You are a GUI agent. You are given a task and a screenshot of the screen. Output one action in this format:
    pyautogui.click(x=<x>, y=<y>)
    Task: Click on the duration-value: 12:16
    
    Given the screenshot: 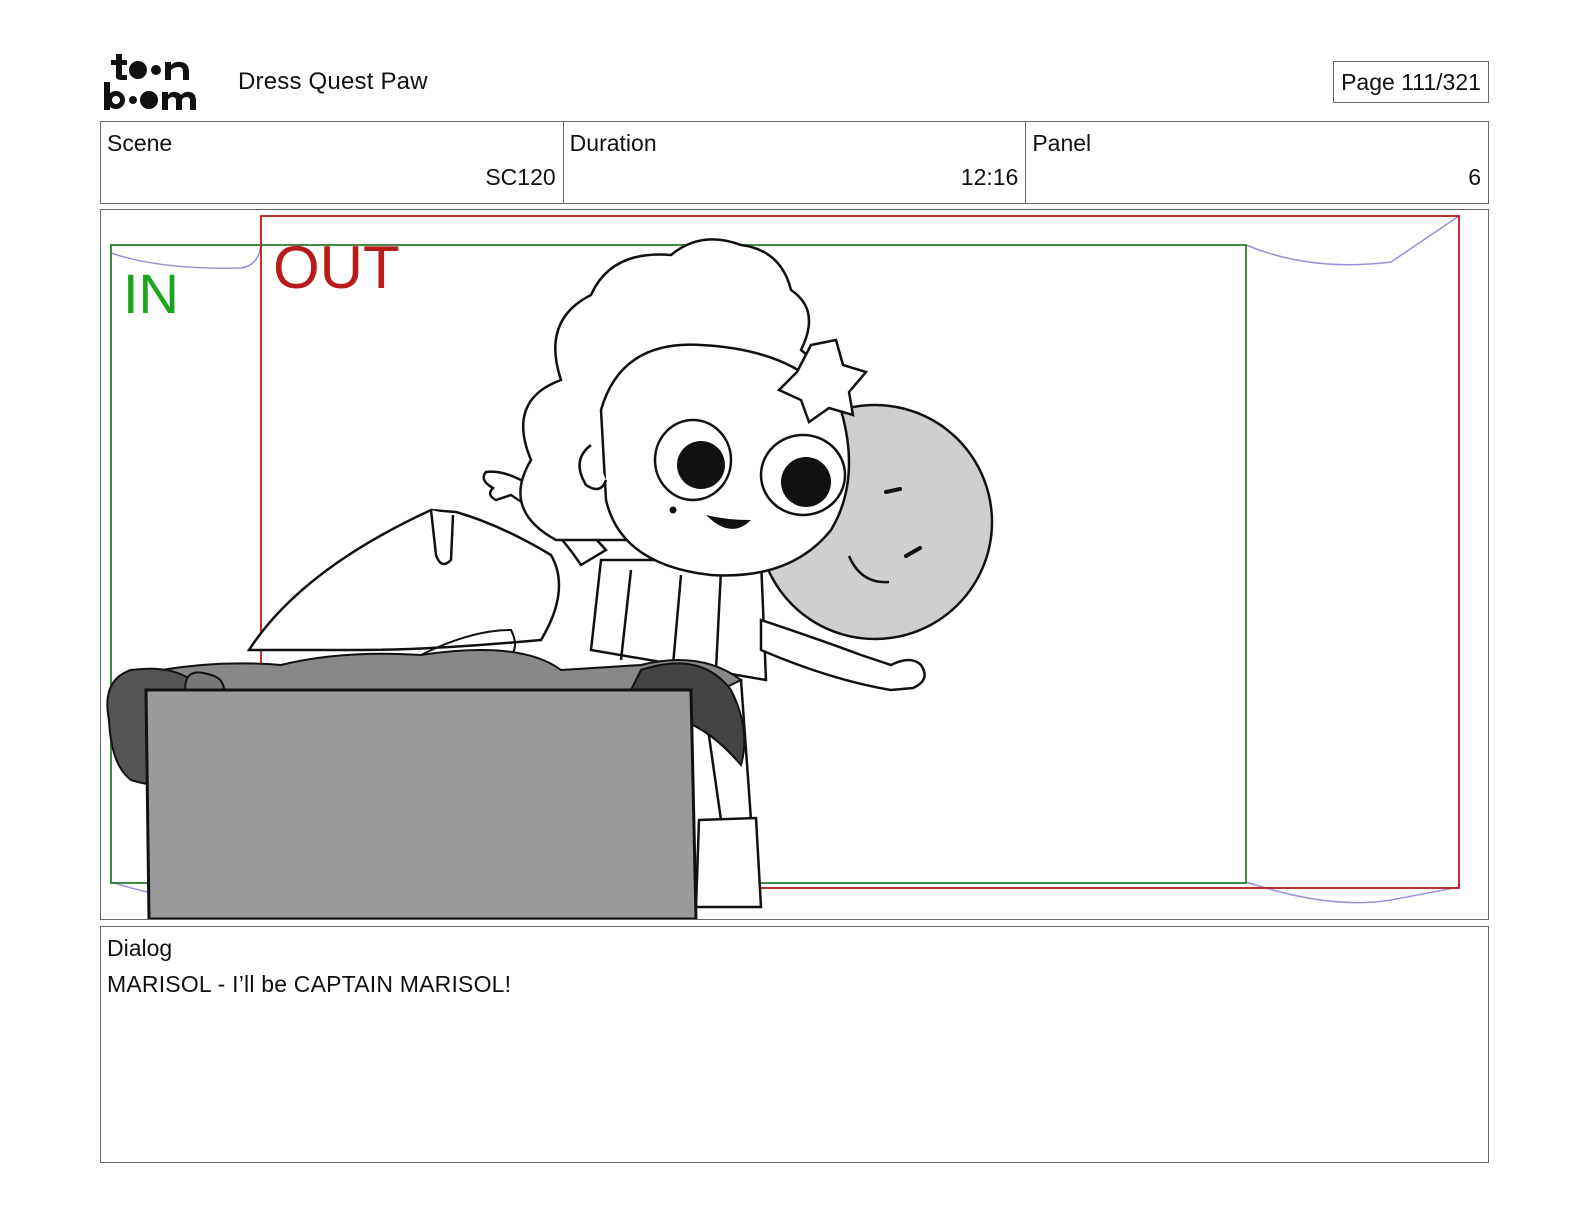 What is the action you would take?
    pyautogui.click(x=989, y=177)
    